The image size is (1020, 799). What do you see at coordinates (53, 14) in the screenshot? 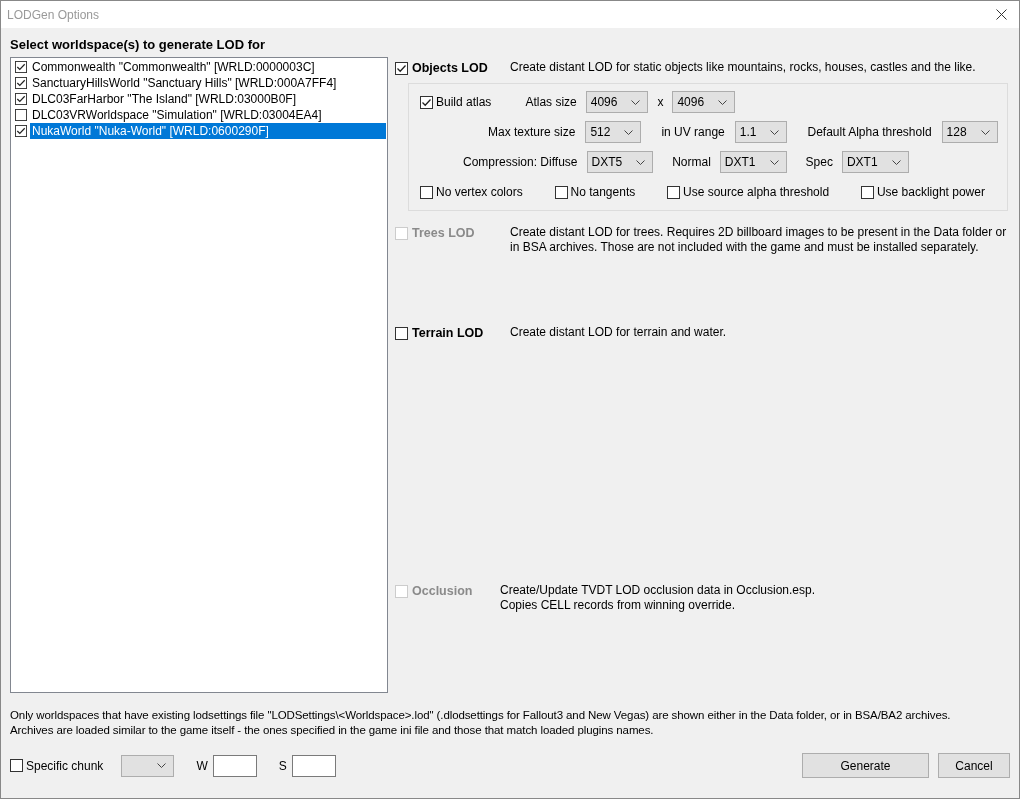
I see `window-title: LODGen Options` at bounding box center [53, 14].